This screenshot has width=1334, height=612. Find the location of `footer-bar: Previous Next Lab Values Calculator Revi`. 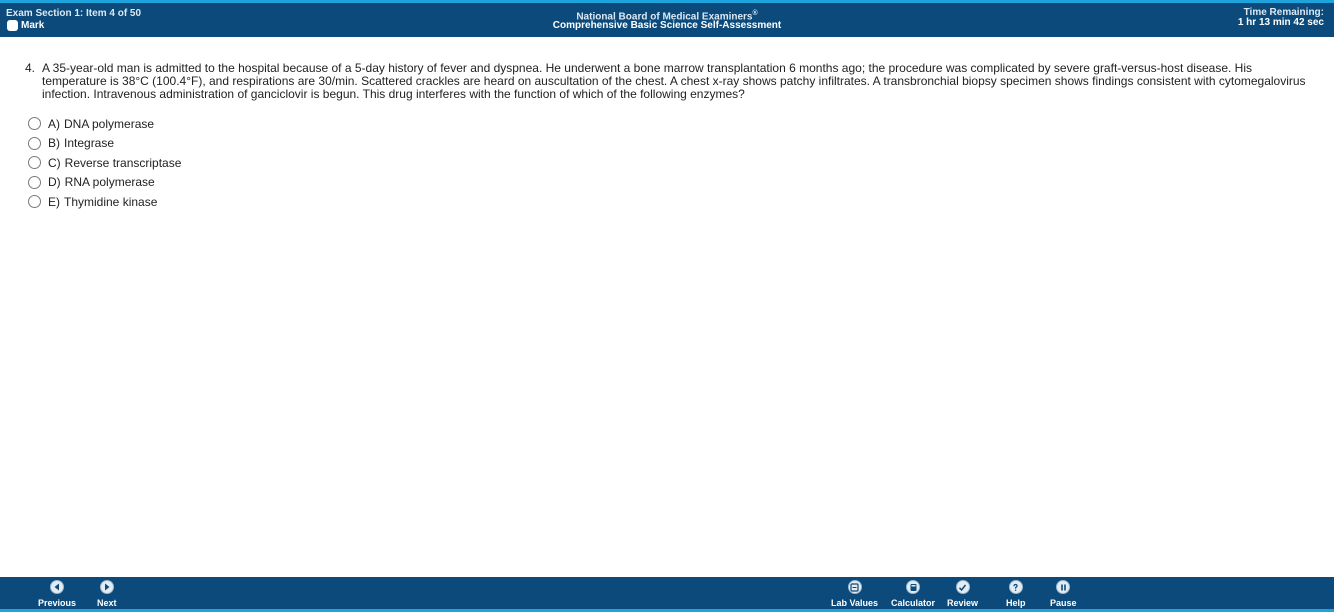

footer-bar: Previous Next Lab Values Calculator Revi is located at coordinates (667, 594).